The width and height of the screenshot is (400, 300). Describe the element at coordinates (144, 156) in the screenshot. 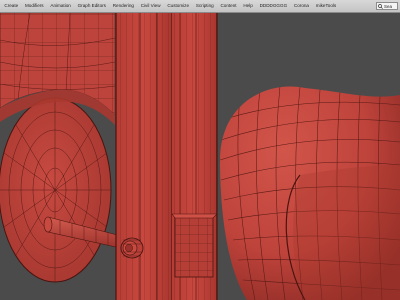

I see `left-post-mesh` at that location.